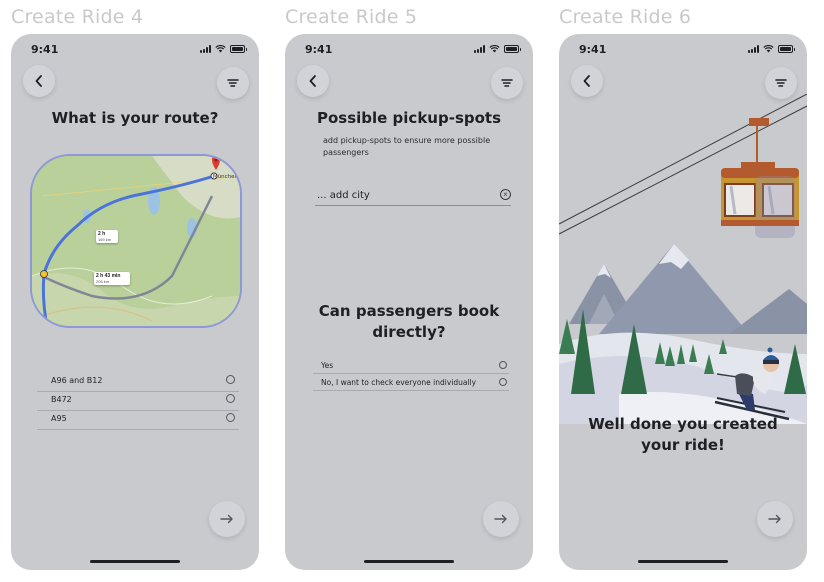 The image size is (824, 582). I want to click on route-badge-2: 2 h 43 min 205 km, so click(112, 278).